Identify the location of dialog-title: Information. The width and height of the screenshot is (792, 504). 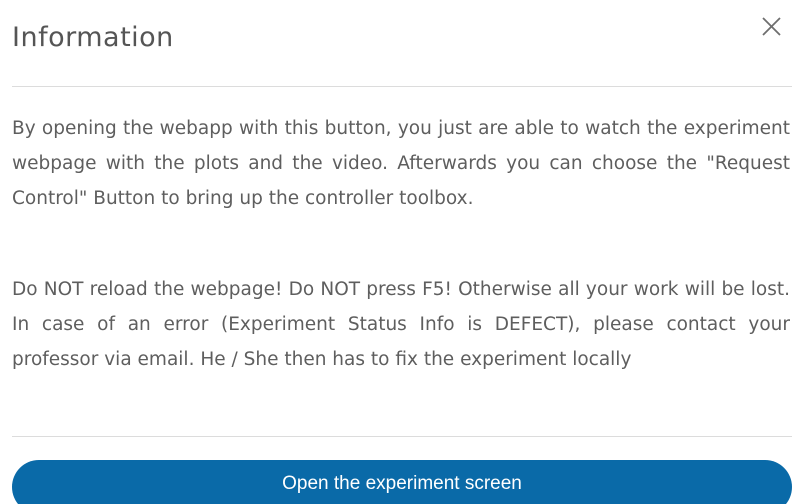
(93, 37).